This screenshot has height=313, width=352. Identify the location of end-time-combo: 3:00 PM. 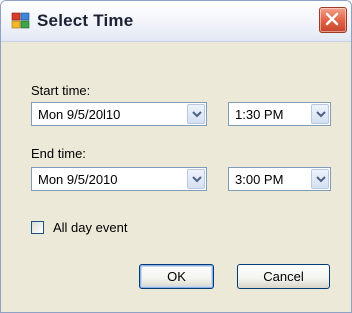
(279, 179).